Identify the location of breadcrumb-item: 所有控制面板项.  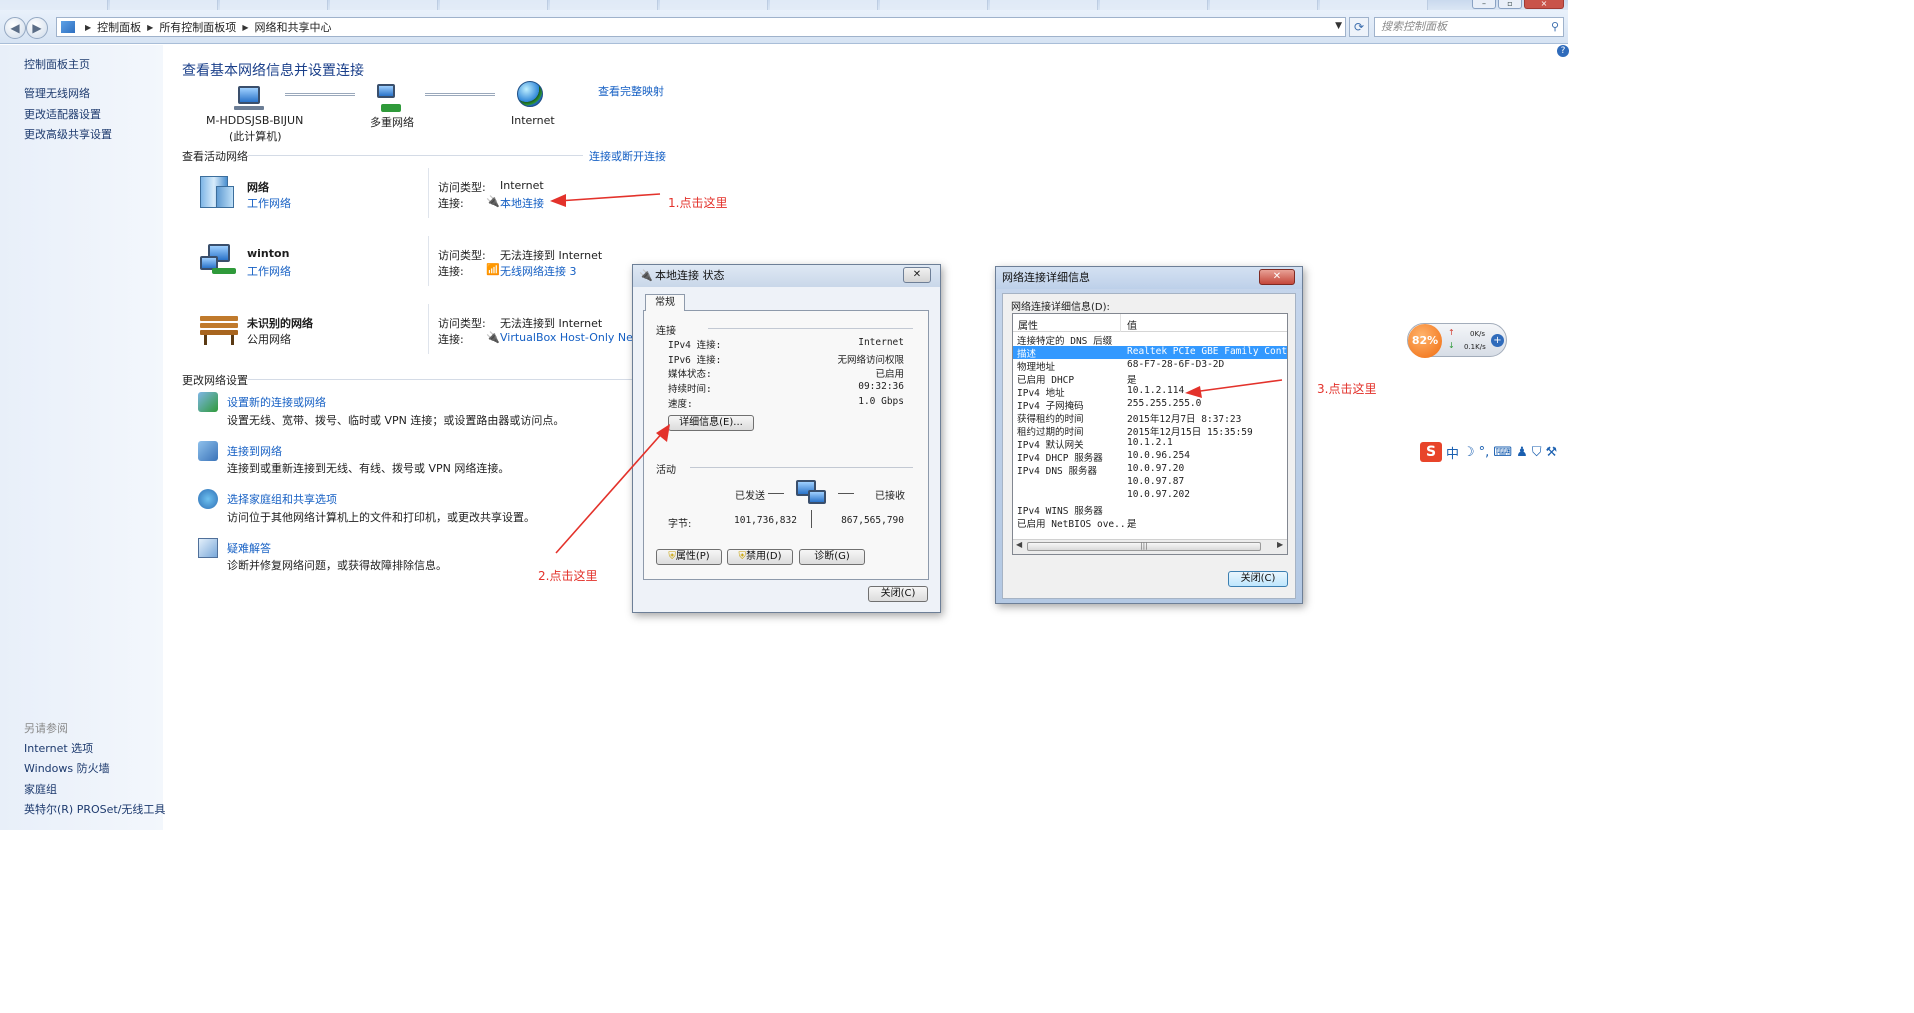
(197, 27).